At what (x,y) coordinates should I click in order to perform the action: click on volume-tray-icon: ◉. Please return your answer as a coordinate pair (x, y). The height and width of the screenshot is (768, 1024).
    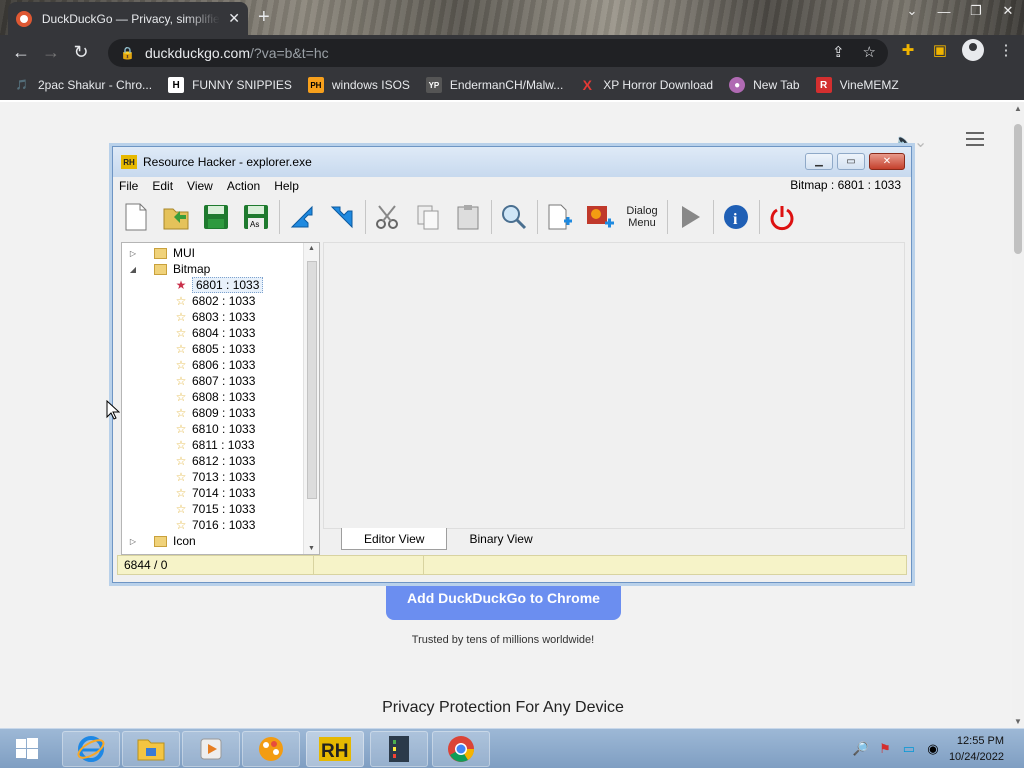
    Looking at the image, I should click on (933, 749).